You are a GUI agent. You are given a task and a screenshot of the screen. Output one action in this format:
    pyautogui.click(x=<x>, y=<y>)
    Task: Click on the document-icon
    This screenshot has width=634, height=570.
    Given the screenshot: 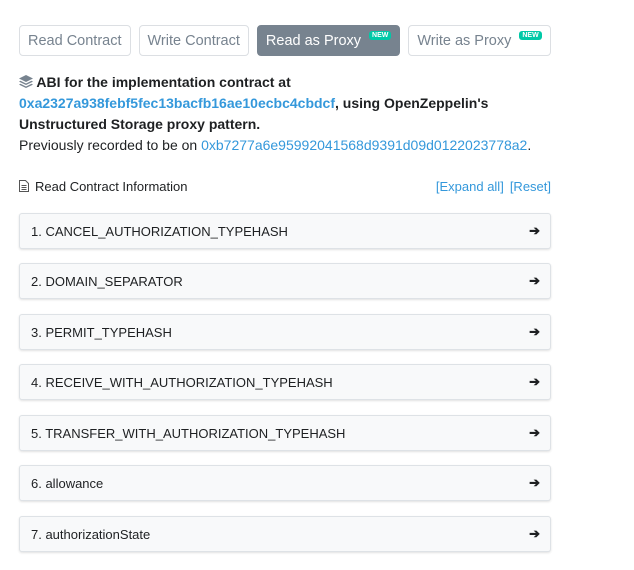 What is the action you would take?
    pyautogui.click(x=27, y=186)
    